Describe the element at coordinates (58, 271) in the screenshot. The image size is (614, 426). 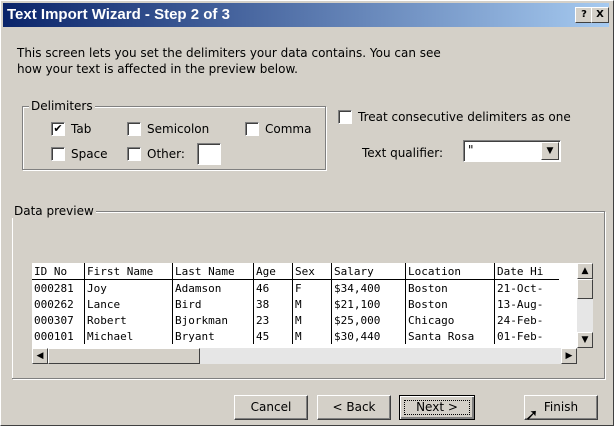
I see `preview-cell: ID No` at that location.